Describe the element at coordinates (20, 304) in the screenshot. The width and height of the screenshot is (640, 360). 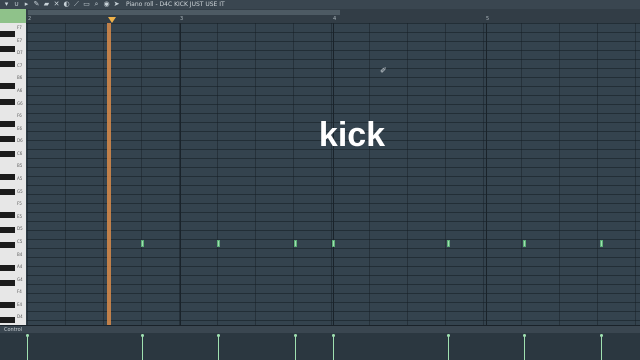
I see `key-label: E4` at that location.